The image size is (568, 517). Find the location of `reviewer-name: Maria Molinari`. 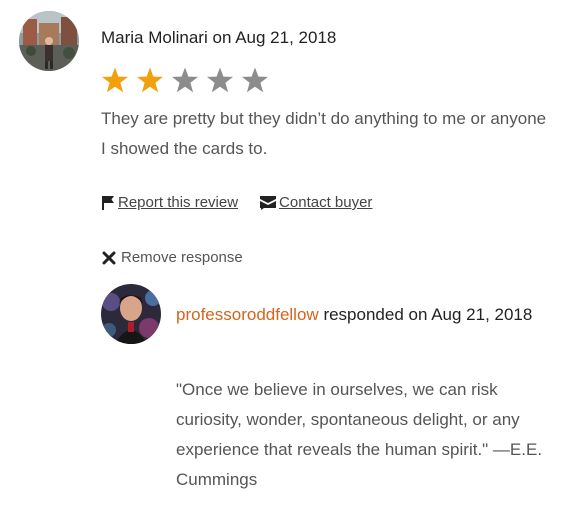

reviewer-name: Maria Molinari is located at coordinates (154, 37).